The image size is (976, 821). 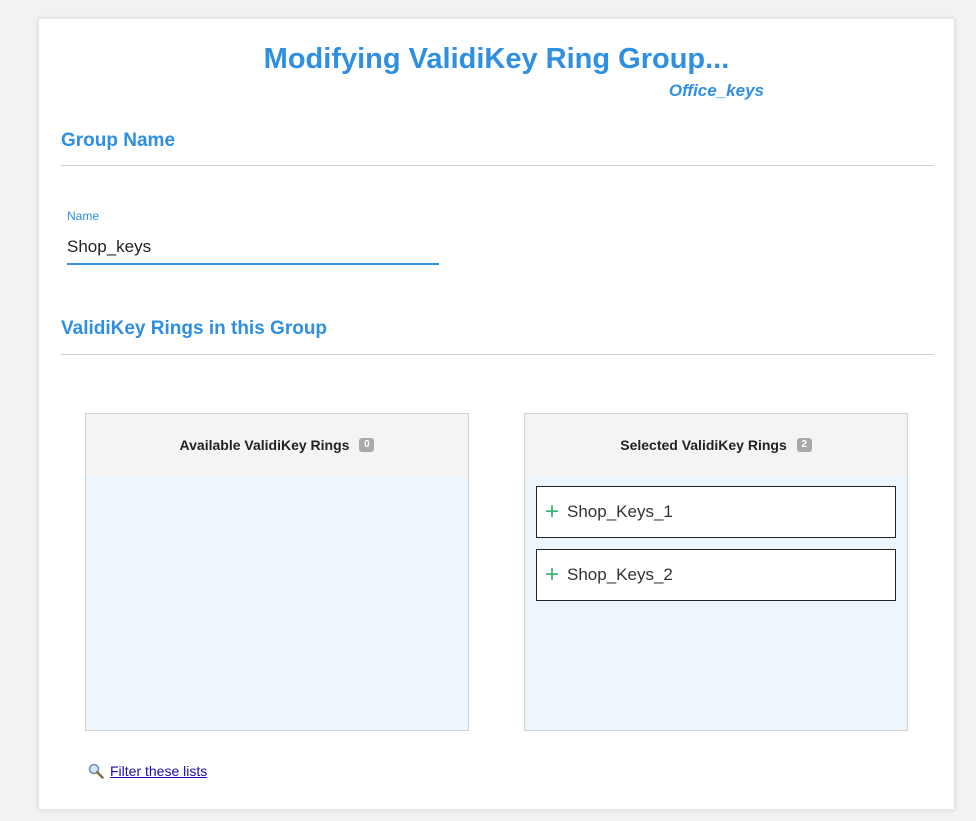 I want to click on group-name-divider, so click(x=497, y=165).